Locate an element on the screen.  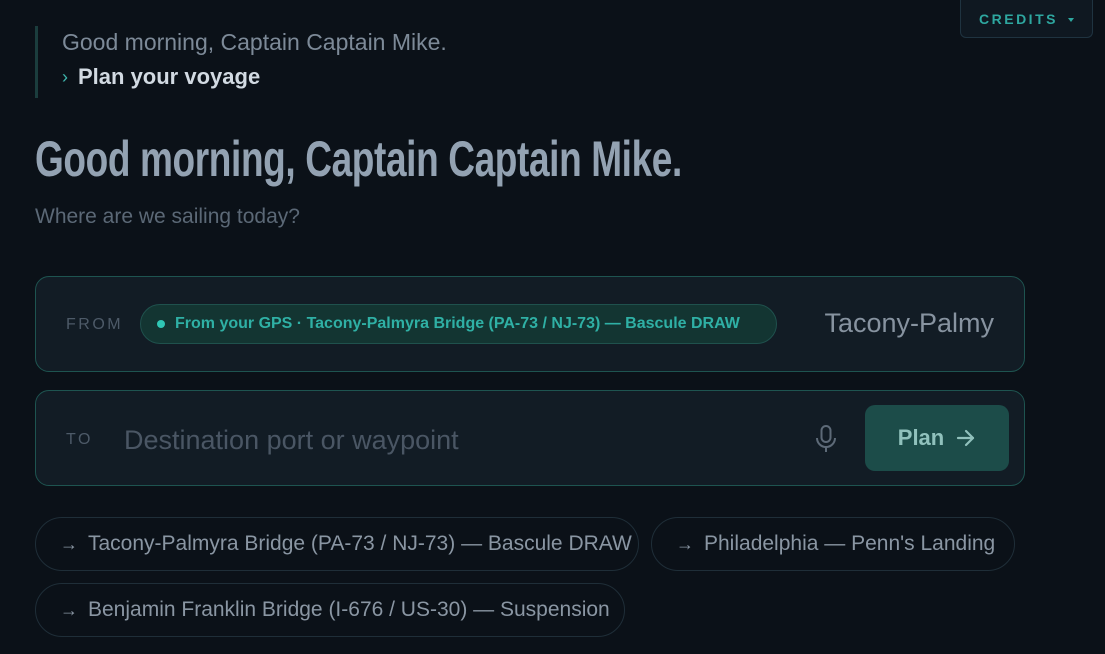
caret-down-icon is located at coordinates (1070, 19).